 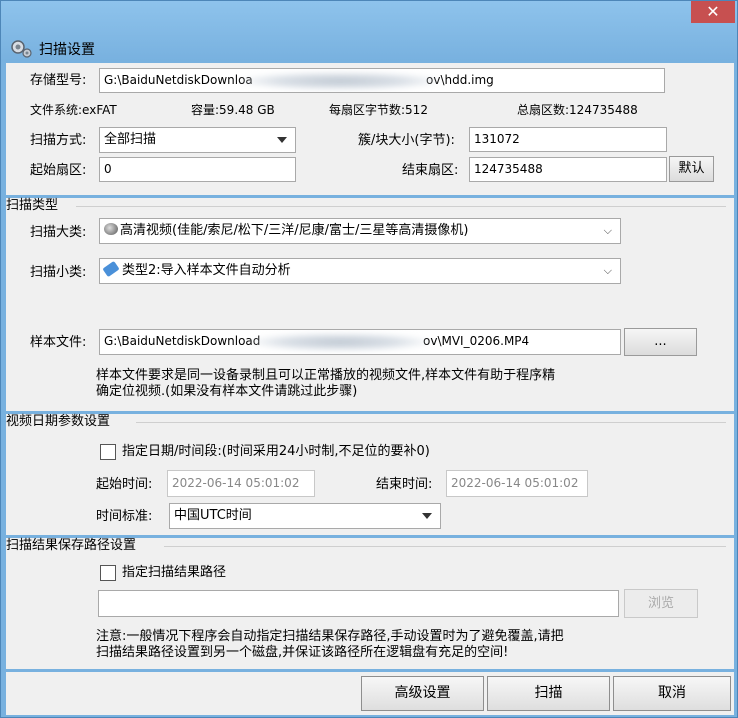 What do you see at coordinates (568, 139) in the screenshot?
I see `cluster-size-field: 131072` at bounding box center [568, 139].